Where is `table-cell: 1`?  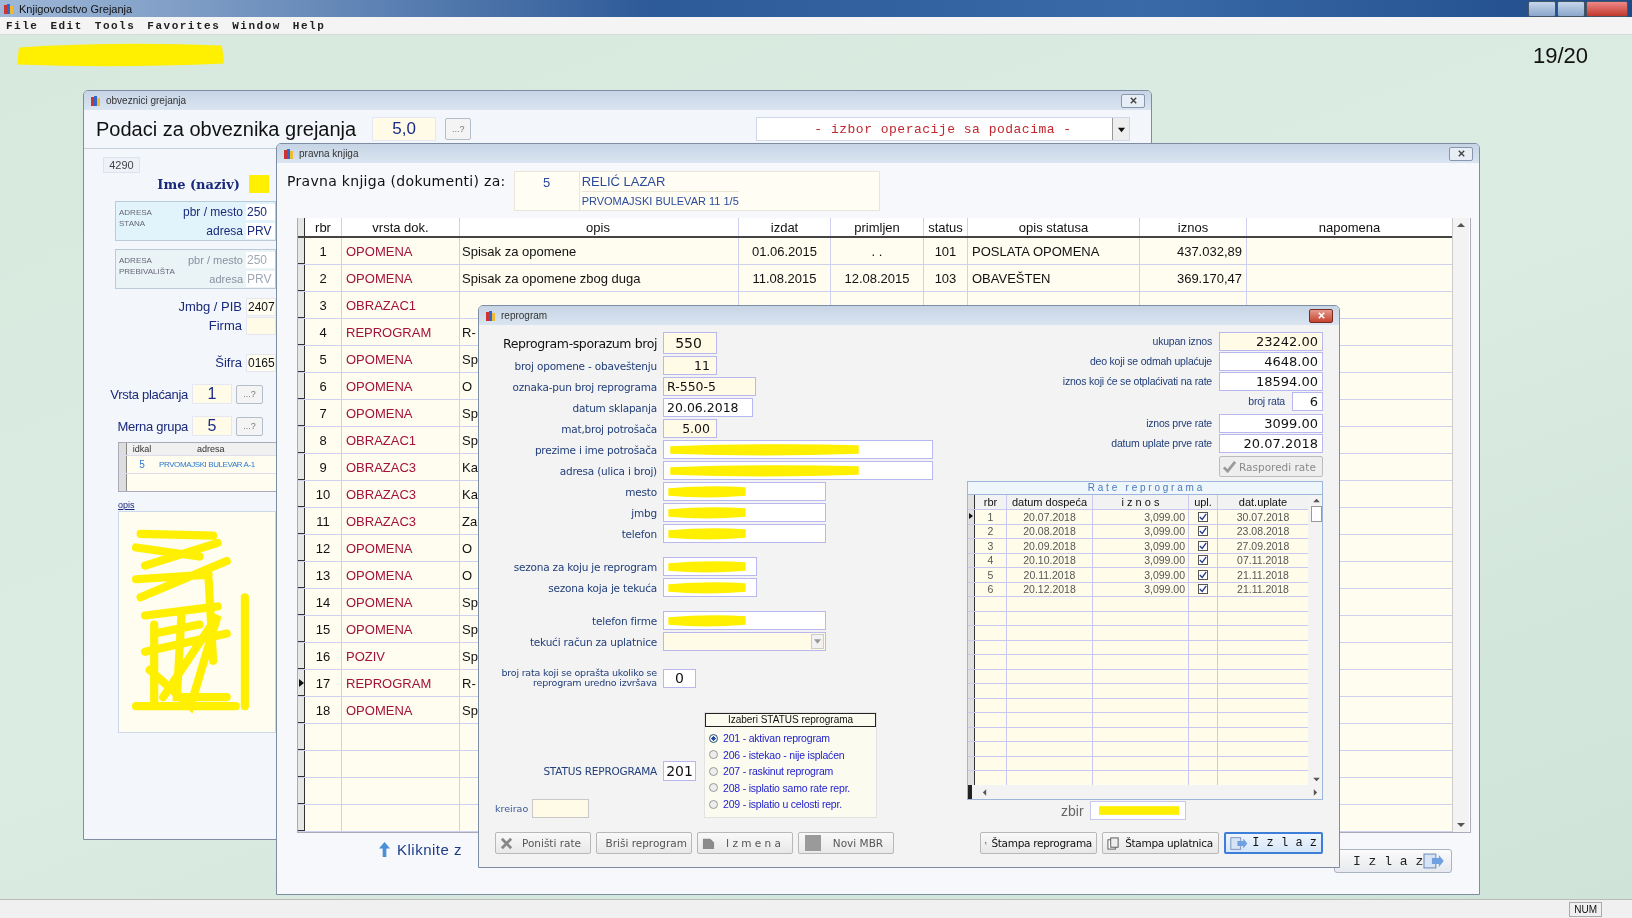
table-cell: 1 is located at coordinates (323, 251).